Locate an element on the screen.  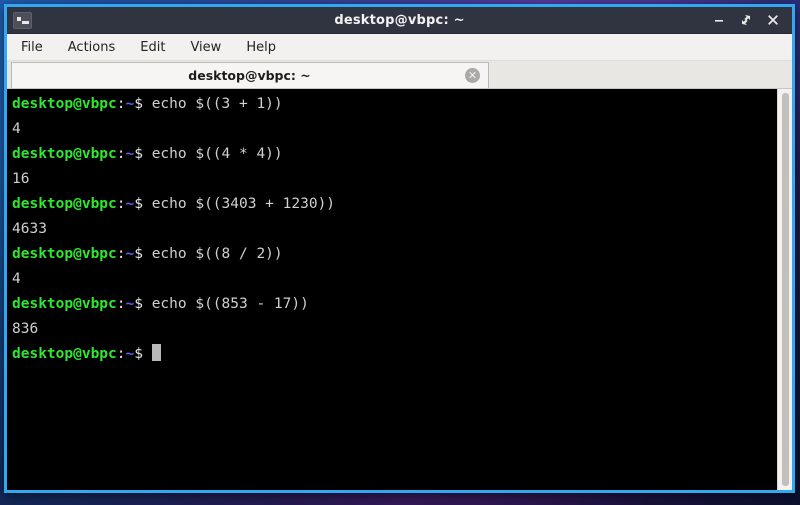
menu-item-file: File is located at coordinates (32, 47).